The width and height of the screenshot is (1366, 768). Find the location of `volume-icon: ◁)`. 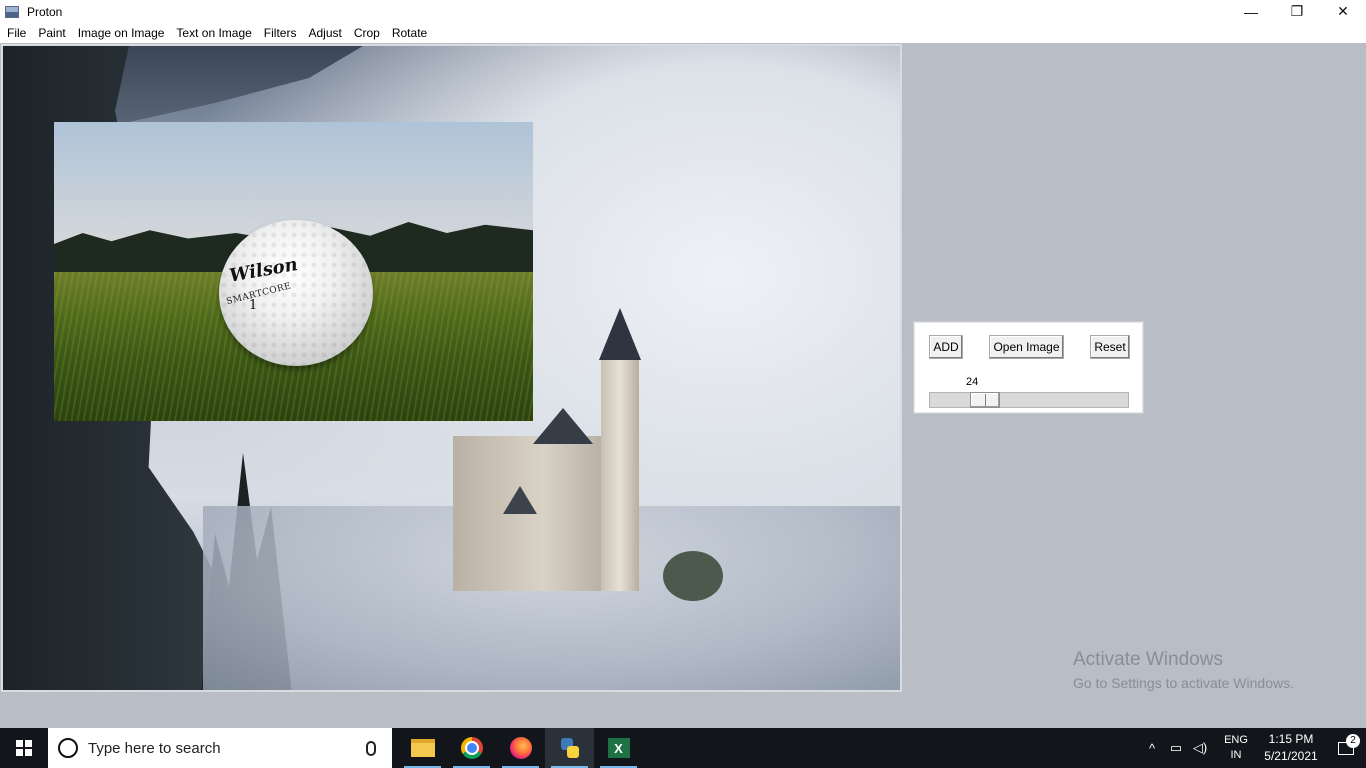

volume-icon: ◁) is located at coordinates (1200, 748).